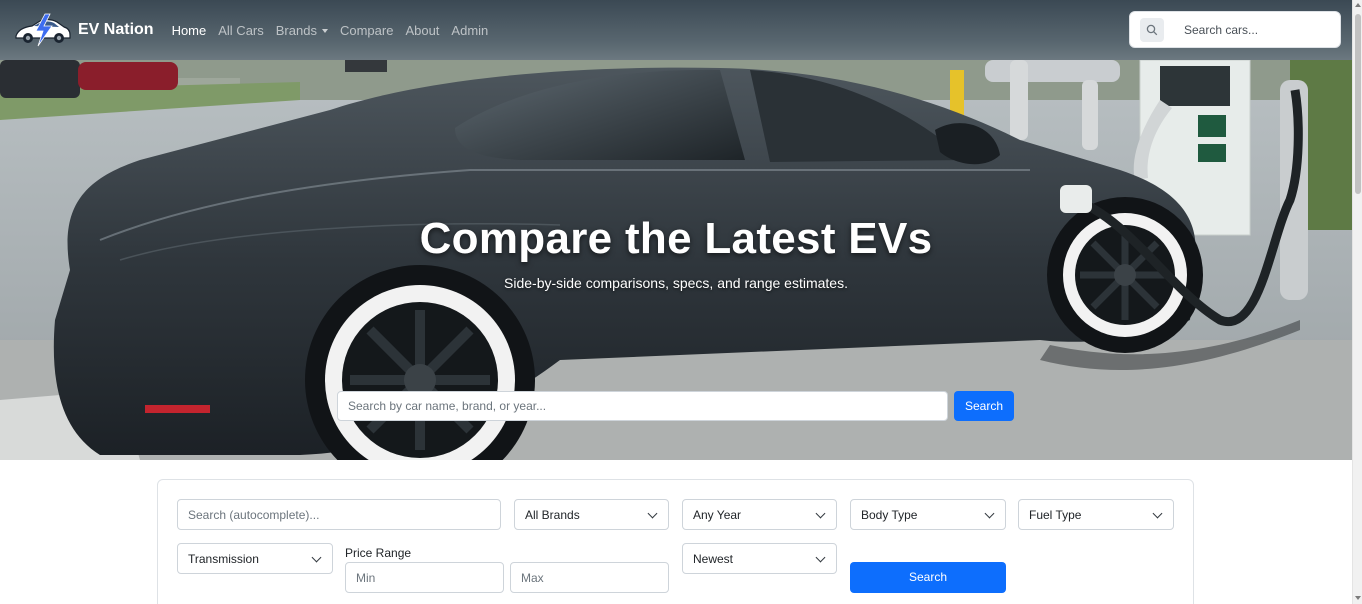 This screenshot has height=604, width=1362. Describe the element at coordinates (1358, 598) in the screenshot. I see `scroll-down-icon` at that location.